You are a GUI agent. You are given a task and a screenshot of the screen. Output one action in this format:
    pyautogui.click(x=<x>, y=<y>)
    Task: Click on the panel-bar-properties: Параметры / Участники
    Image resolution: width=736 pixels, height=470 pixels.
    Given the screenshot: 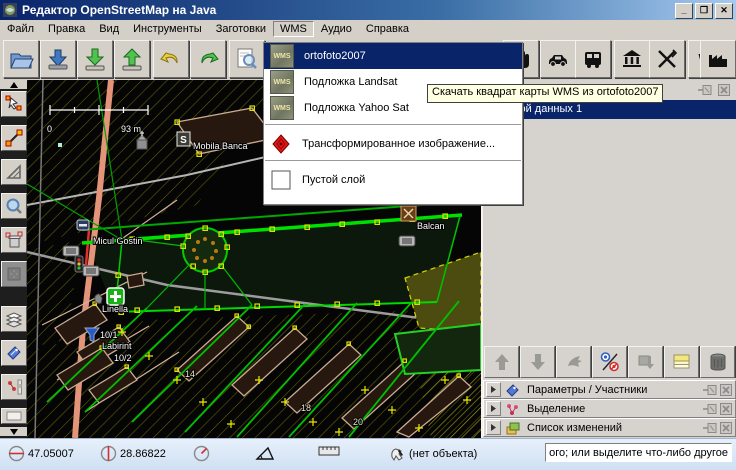 What is the action you would take?
    pyautogui.click(x=609, y=389)
    